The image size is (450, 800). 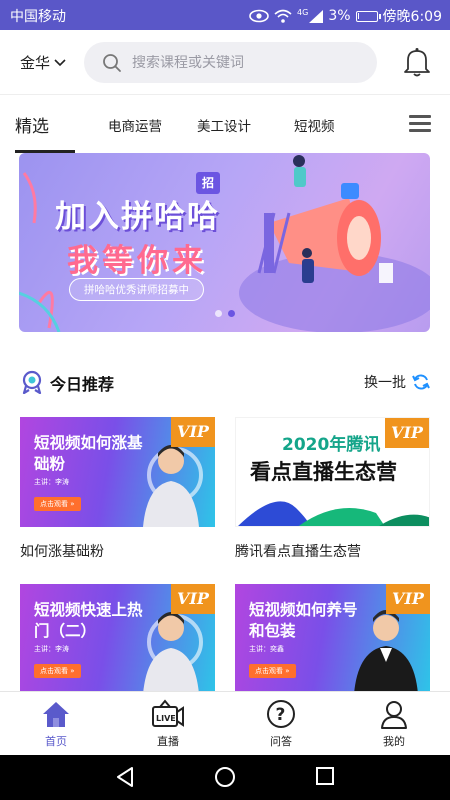 What do you see at coordinates (323, 472) in the screenshot?
I see `thumbnail-subtitle: 看点直播生态营` at bounding box center [323, 472].